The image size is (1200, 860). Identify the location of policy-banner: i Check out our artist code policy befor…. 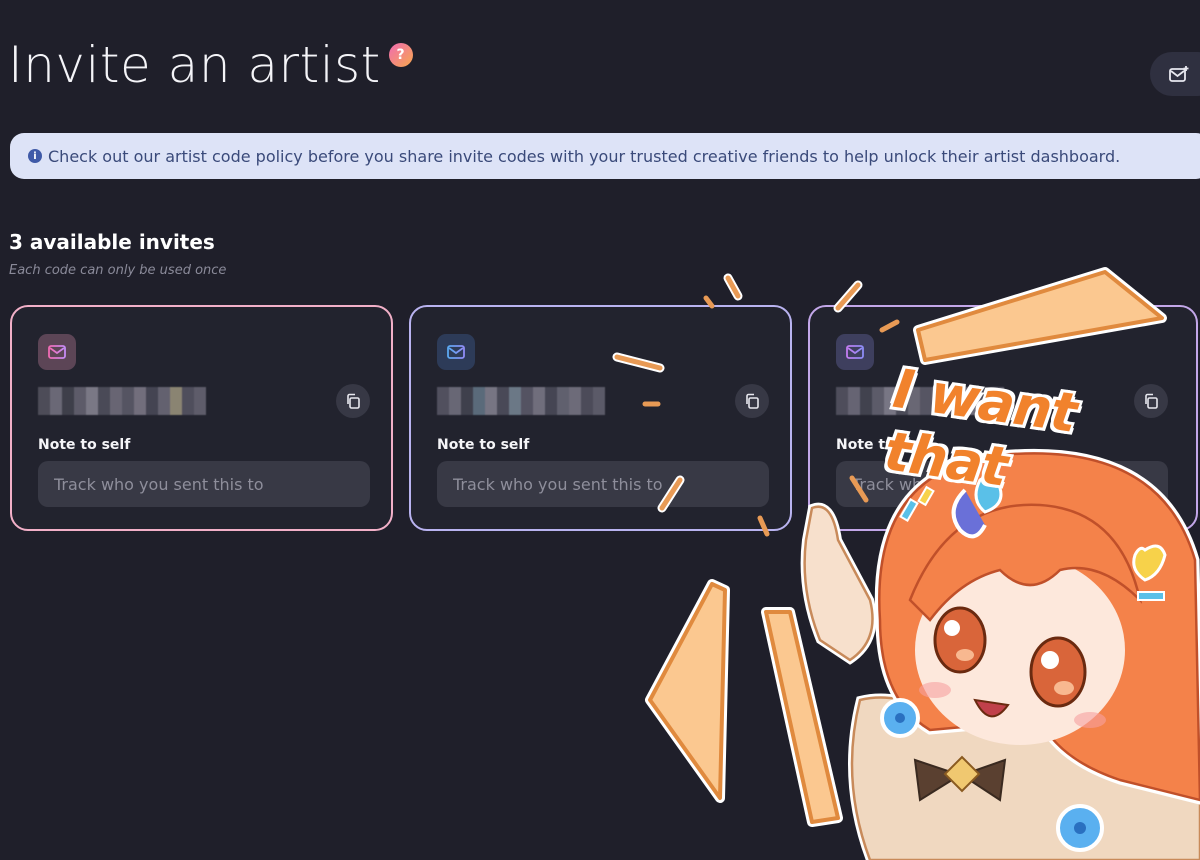
(605, 156).